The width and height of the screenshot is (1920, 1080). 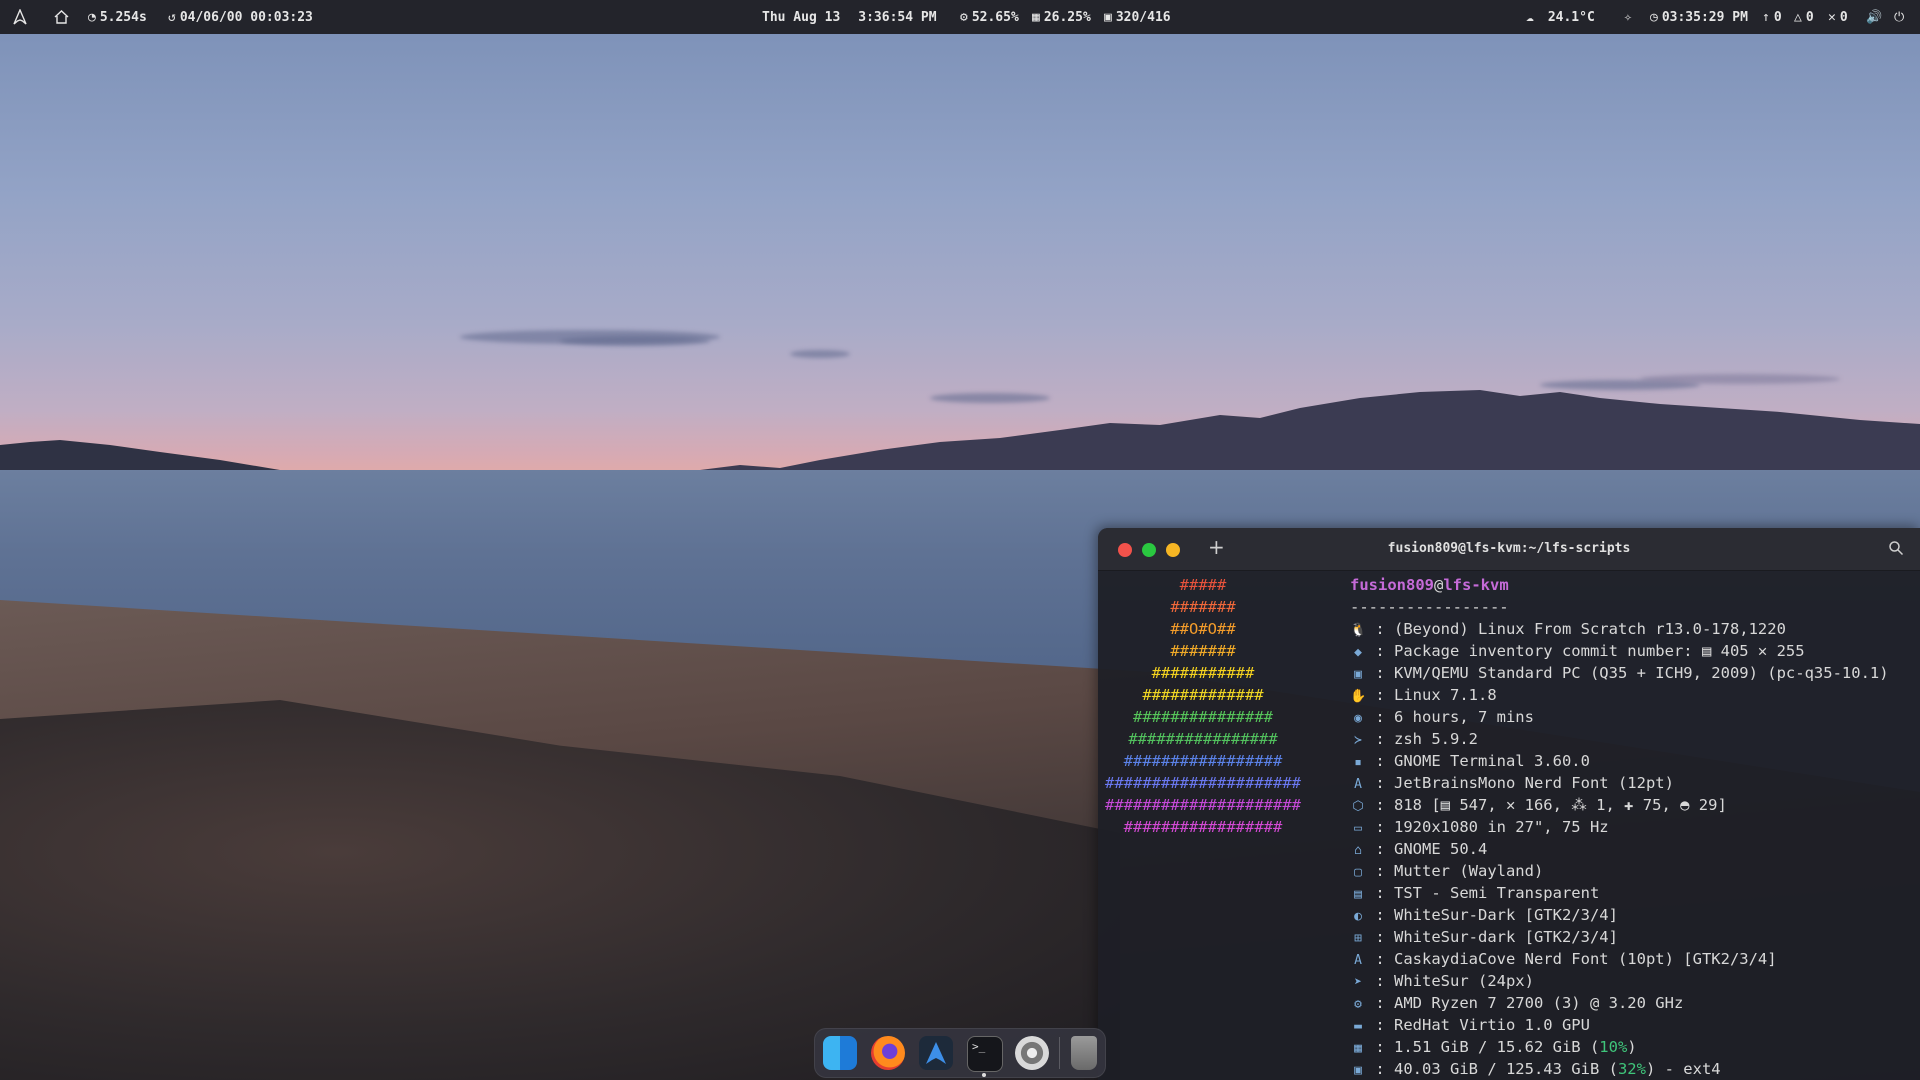 What do you see at coordinates (1619, 893) in the screenshot?
I see `info-line: ▤ : TST - Semi Transparent` at bounding box center [1619, 893].